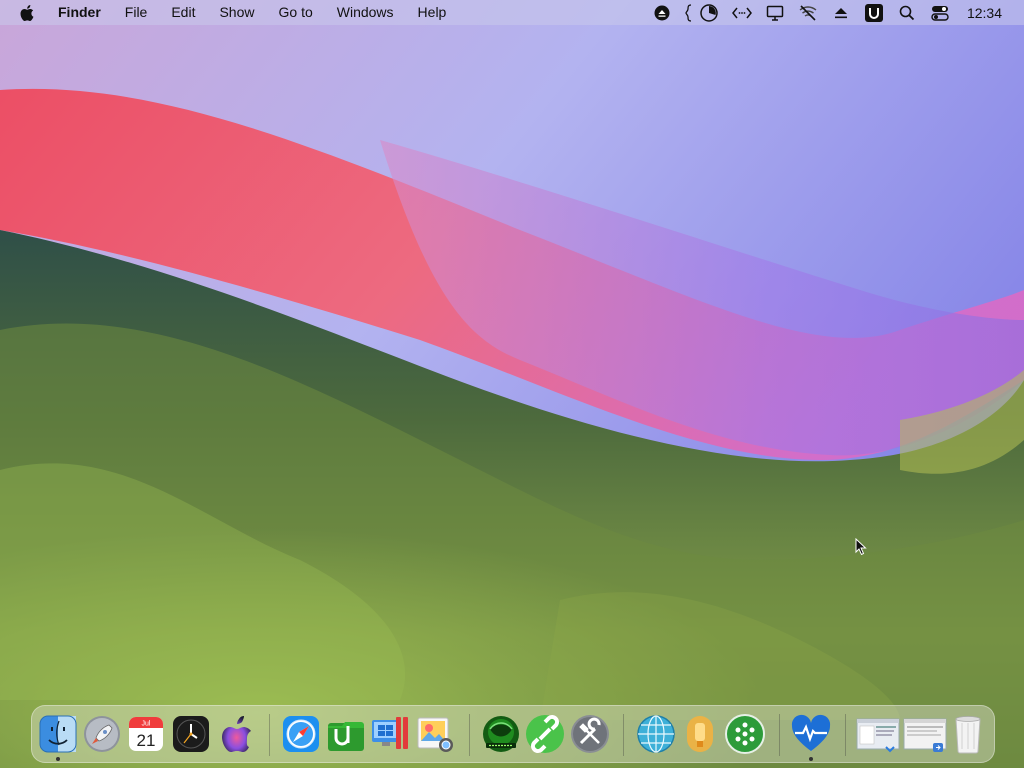 The height and width of the screenshot is (768, 1024). What do you see at coordinates (58, 734) in the screenshot?
I see `finder-icon` at bounding box center [58, 734].